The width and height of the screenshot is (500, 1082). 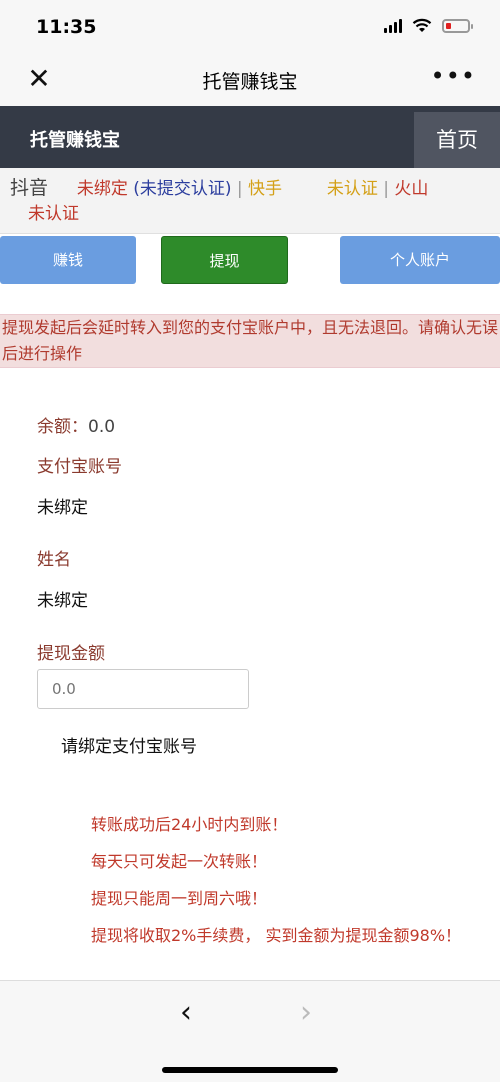 I want to click on douyin-status: 未绑定, so click(x=102, y=189).